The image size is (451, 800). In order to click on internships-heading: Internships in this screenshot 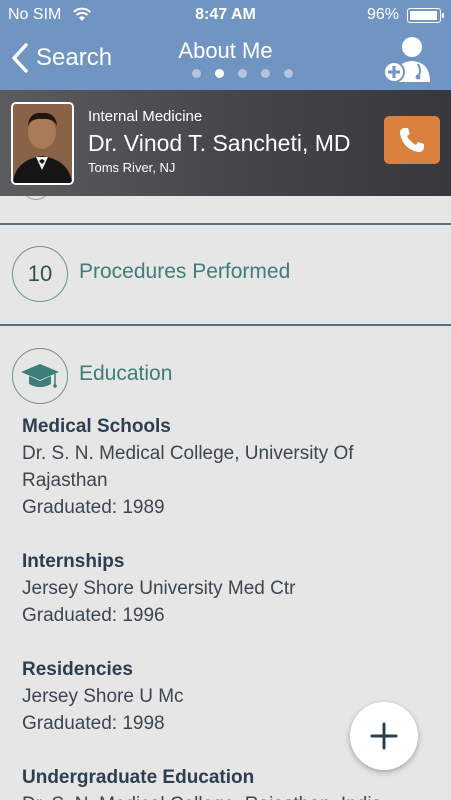, I will do `click(73, 561)`.